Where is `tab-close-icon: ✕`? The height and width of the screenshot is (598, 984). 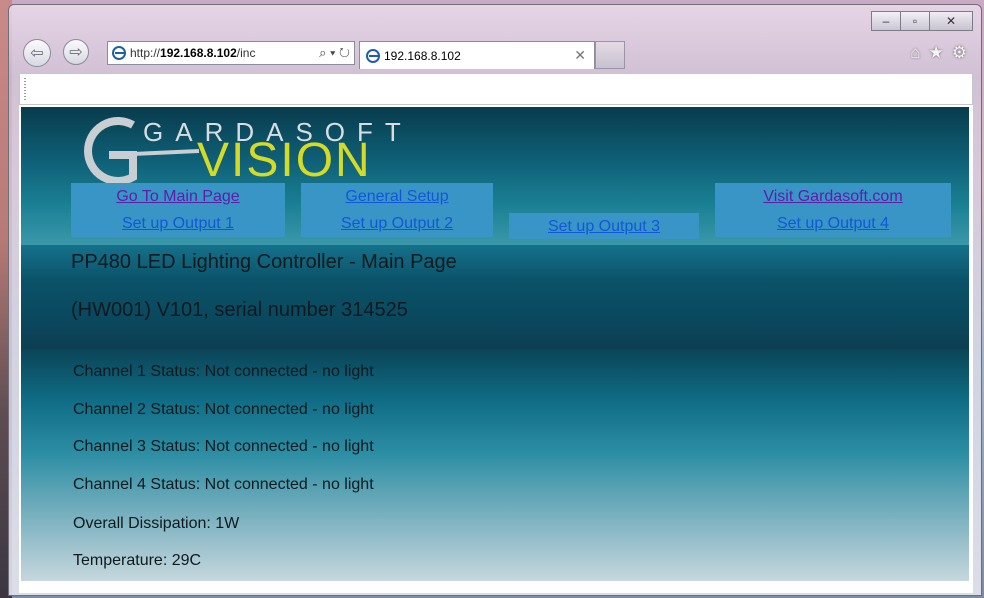 tab-close-icon: ✕ is located at coordinates (584, 55).